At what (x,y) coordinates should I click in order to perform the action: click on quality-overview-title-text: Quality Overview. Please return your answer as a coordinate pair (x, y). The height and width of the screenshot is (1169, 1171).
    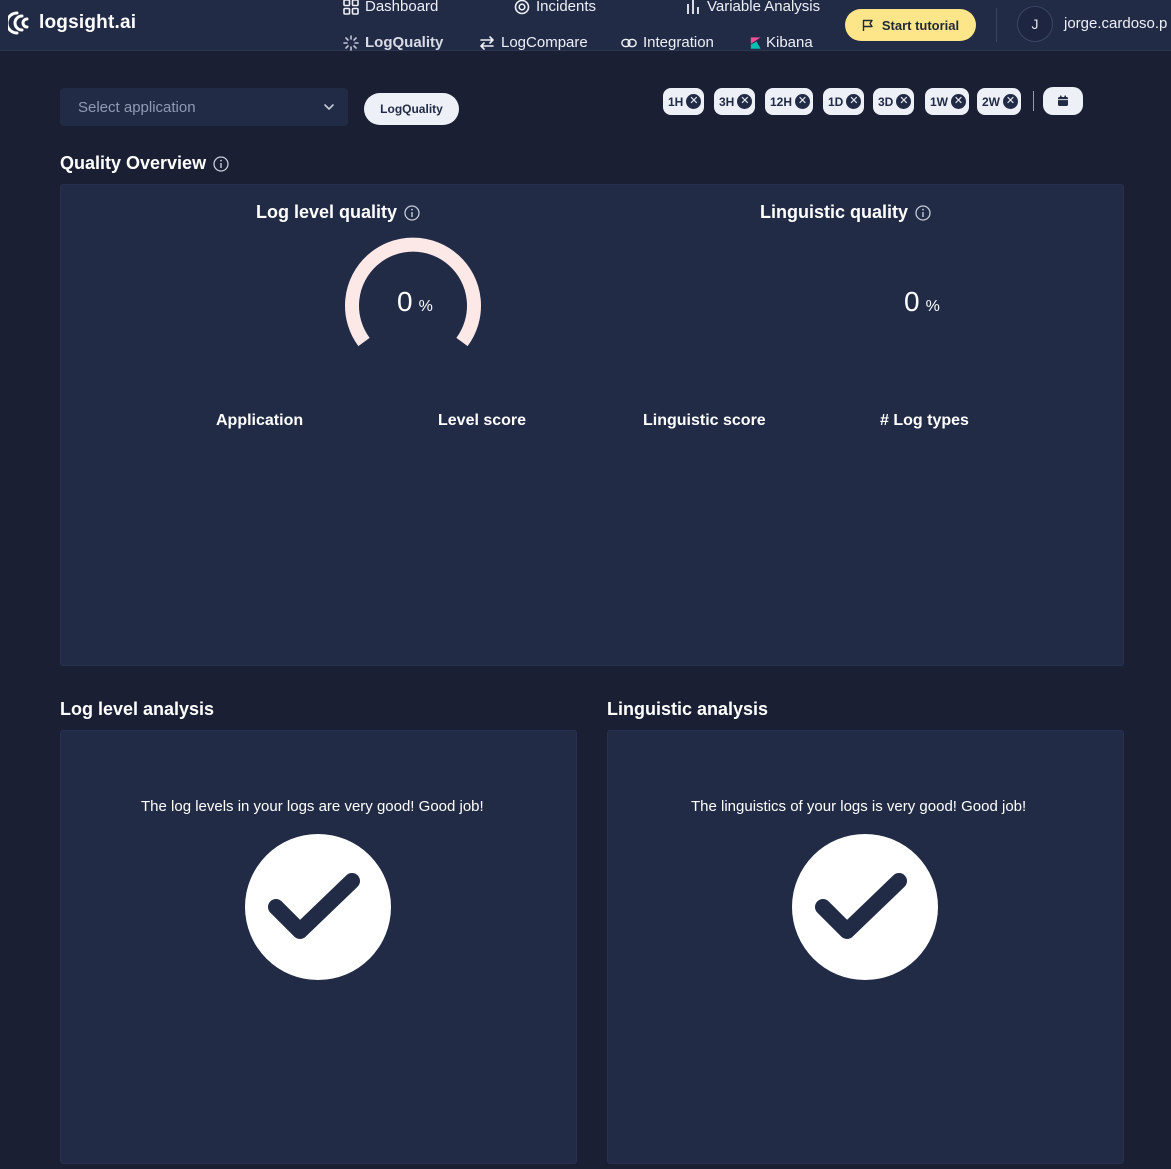
    Looking at the image, I should click on (133, 163).